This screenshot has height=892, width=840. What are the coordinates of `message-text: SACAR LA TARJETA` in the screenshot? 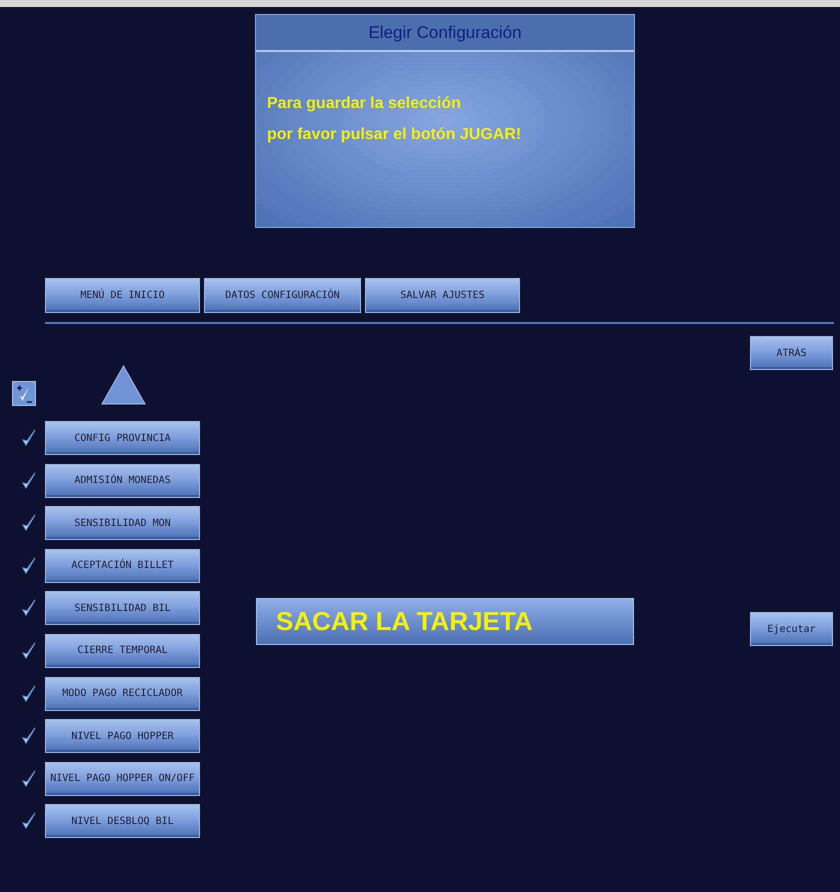 It's located at (404, 621).